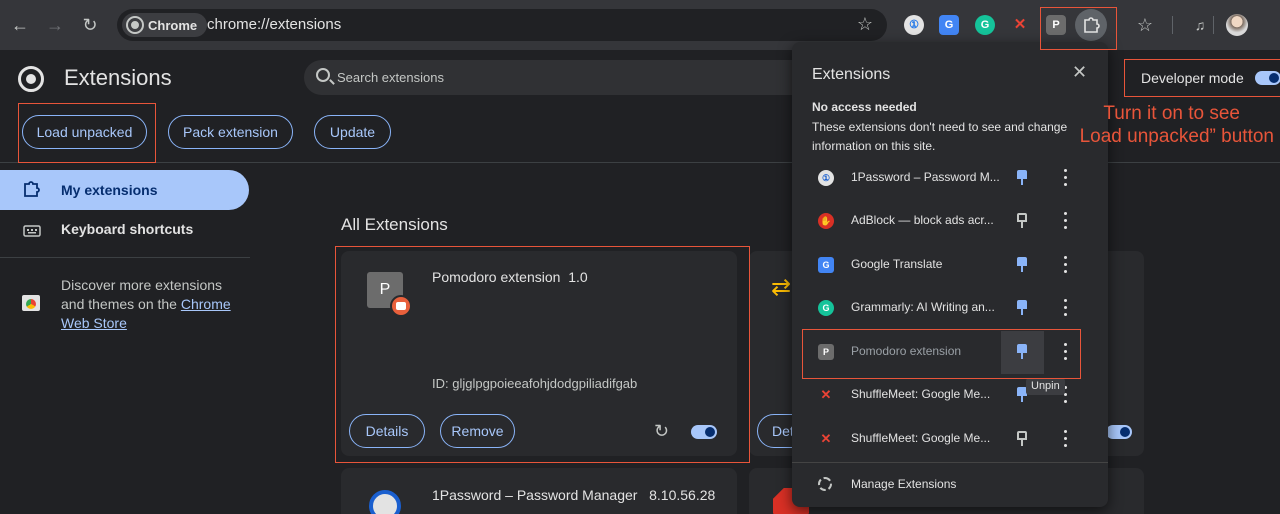 Image resolution: width=1280 pixels, height=514 pixels. I want to click on omnibox: Chrome chrome://extensions ☆, so click(502, 25).